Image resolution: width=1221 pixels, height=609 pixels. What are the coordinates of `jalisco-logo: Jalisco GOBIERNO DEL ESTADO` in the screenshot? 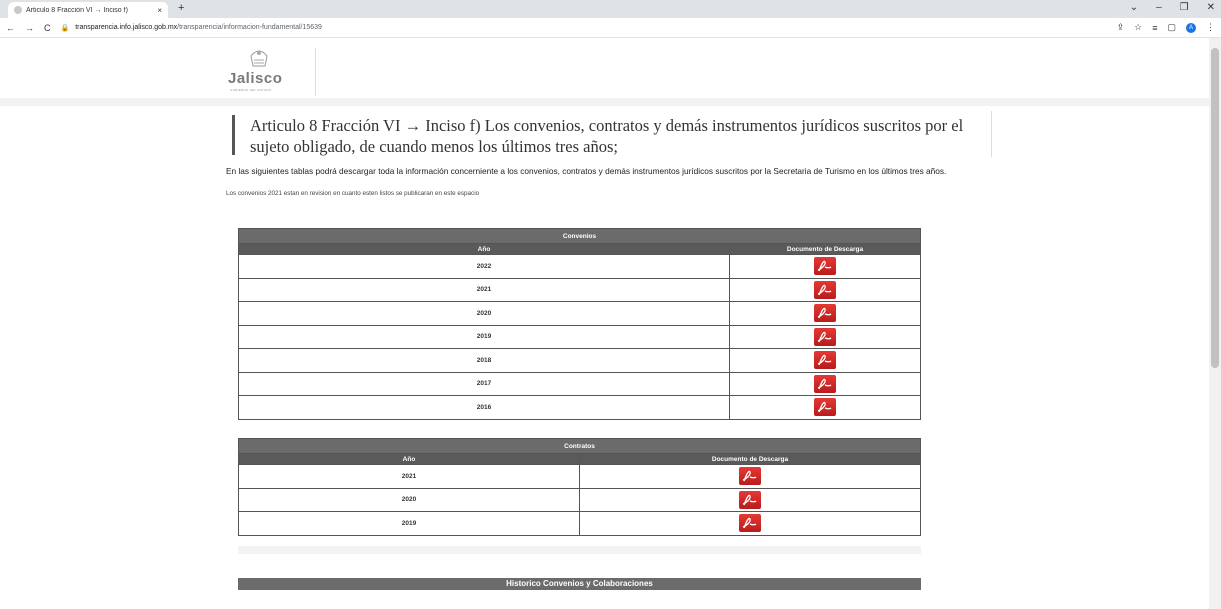 It's located at (271, 72).